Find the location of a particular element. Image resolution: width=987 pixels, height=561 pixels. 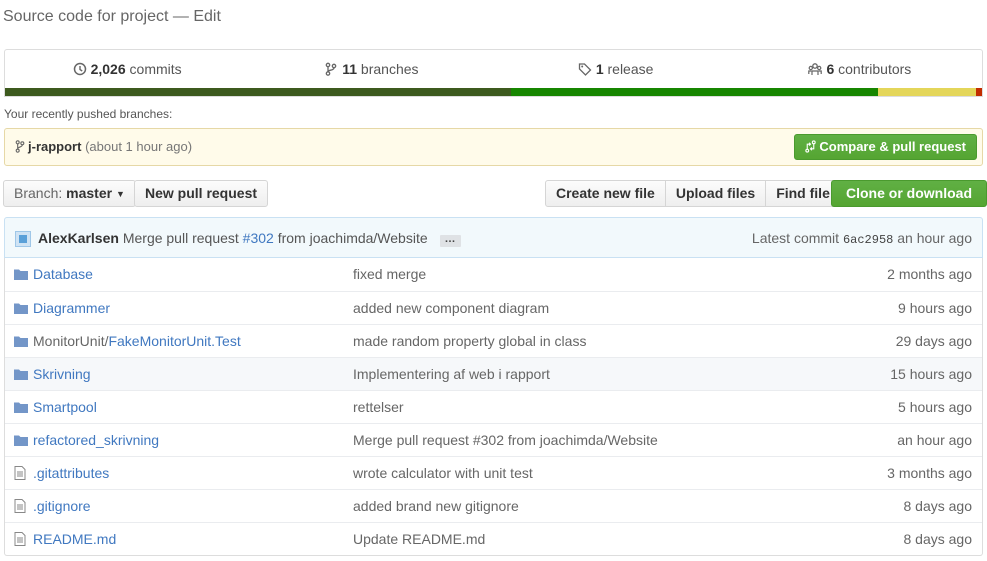

commit-age: 3 months ago is located at coordinates (929, 473).